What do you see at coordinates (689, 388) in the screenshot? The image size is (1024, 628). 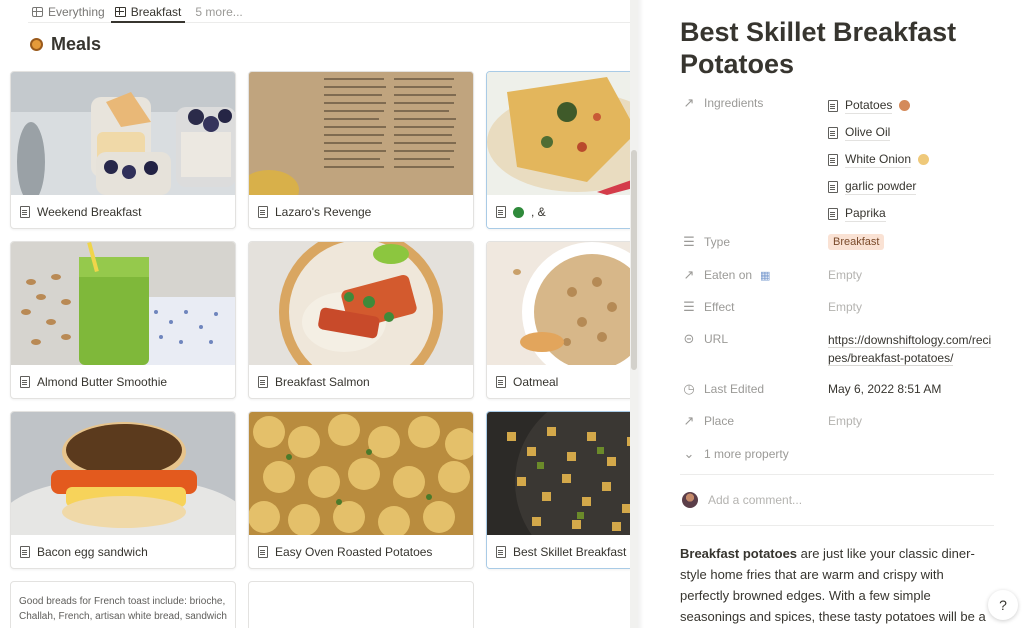 I see `clock-icon: ◷` at bounding box center [689, 388].